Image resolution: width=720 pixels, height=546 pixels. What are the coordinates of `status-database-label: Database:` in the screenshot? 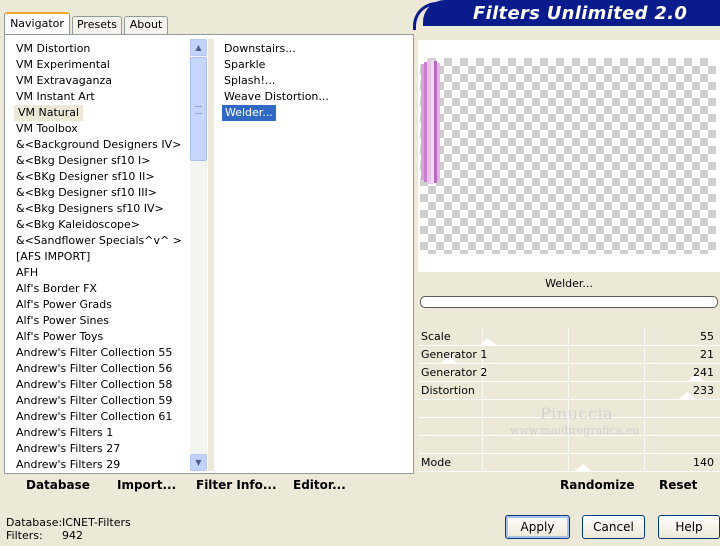 It's located at (34, 522).